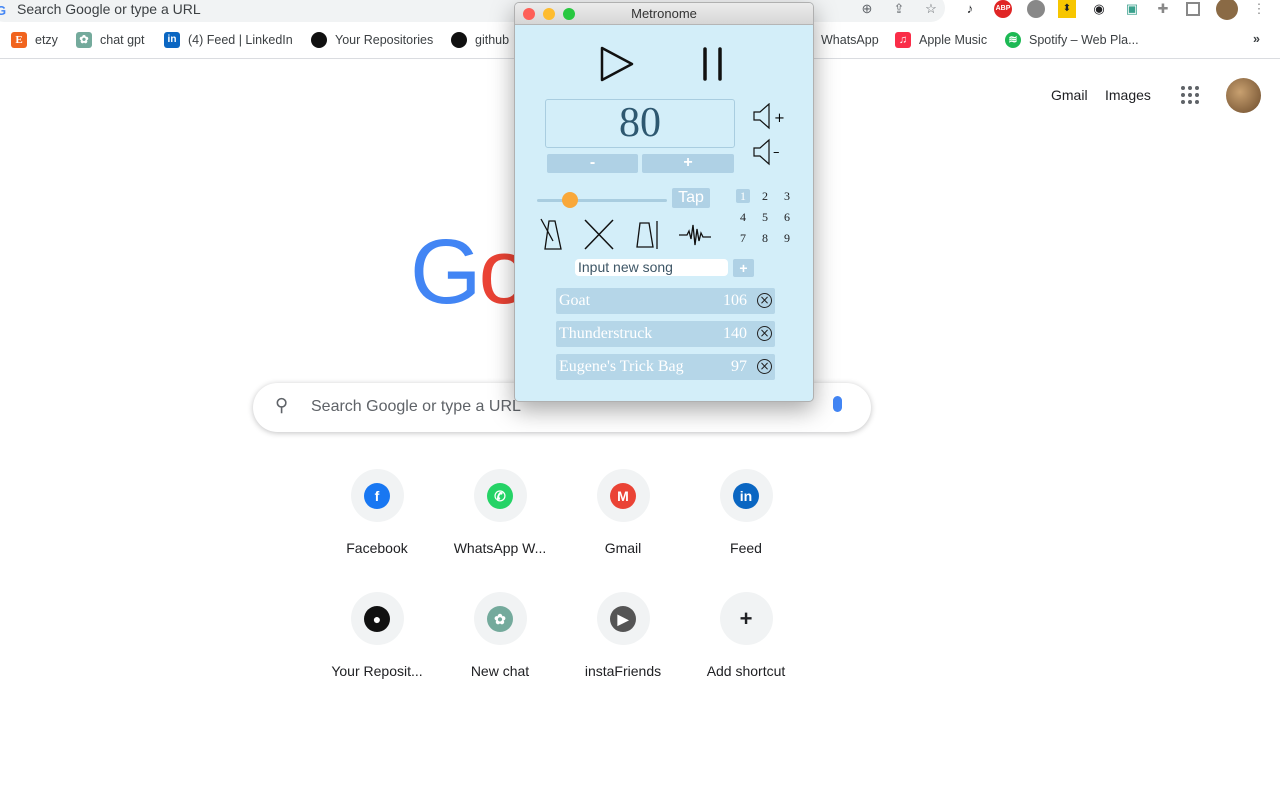  What do you see at coordinates (647, 235) in the screenshot?
I see `cowbell-icon` at bounding box center [647, 235].